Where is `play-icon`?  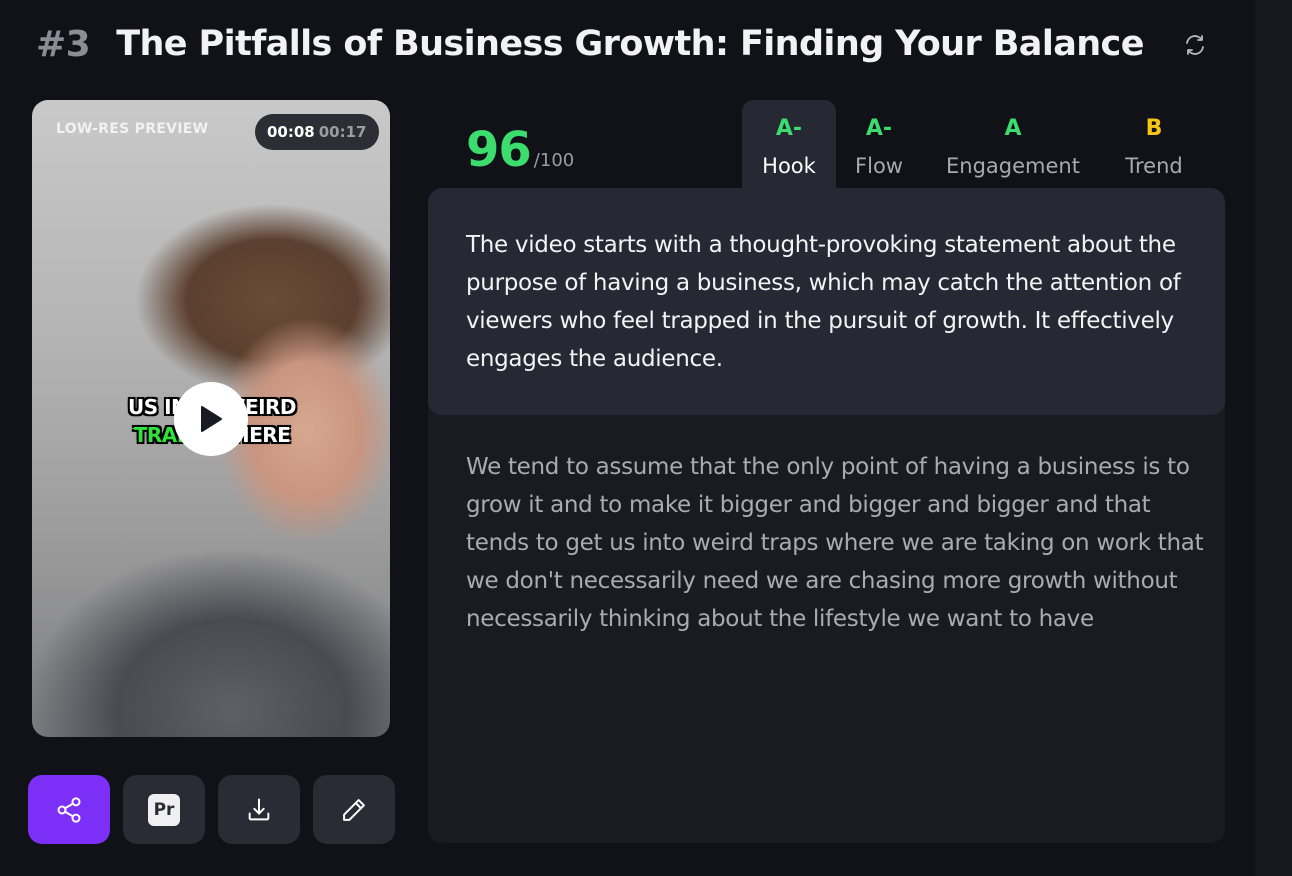 play-icon is located at coordinates (211, 419).